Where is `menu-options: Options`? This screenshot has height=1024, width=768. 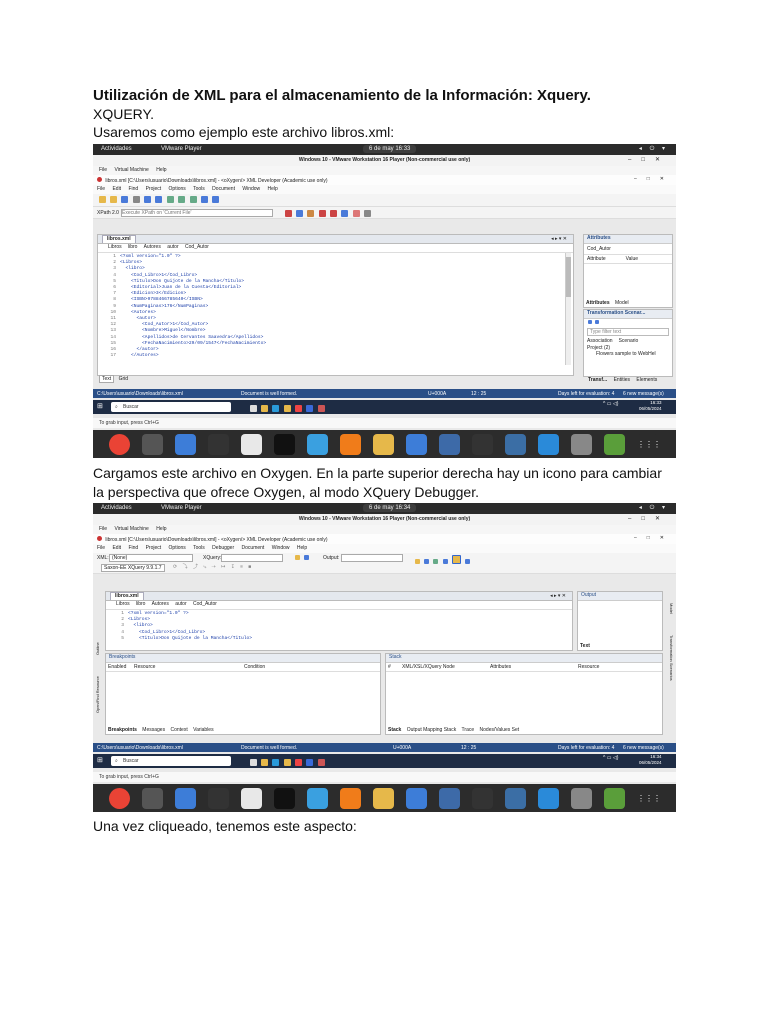 menu-options: Options is located at coordinates (177, 189).